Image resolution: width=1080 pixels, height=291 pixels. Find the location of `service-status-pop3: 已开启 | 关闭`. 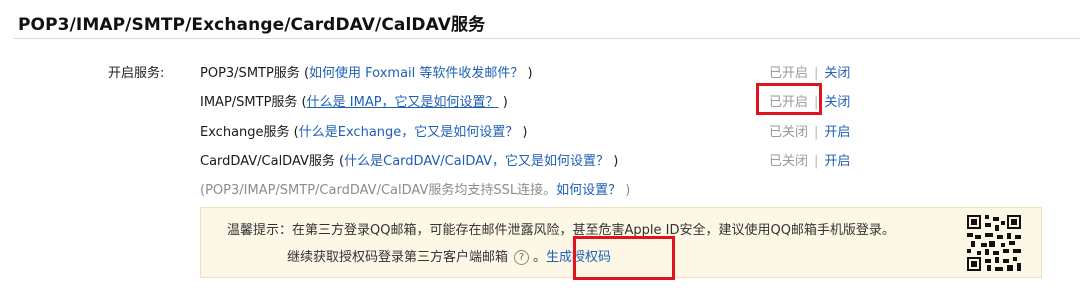

service-status-pop3: 已开启 | 关闭 is located at coordinates (810, 73).